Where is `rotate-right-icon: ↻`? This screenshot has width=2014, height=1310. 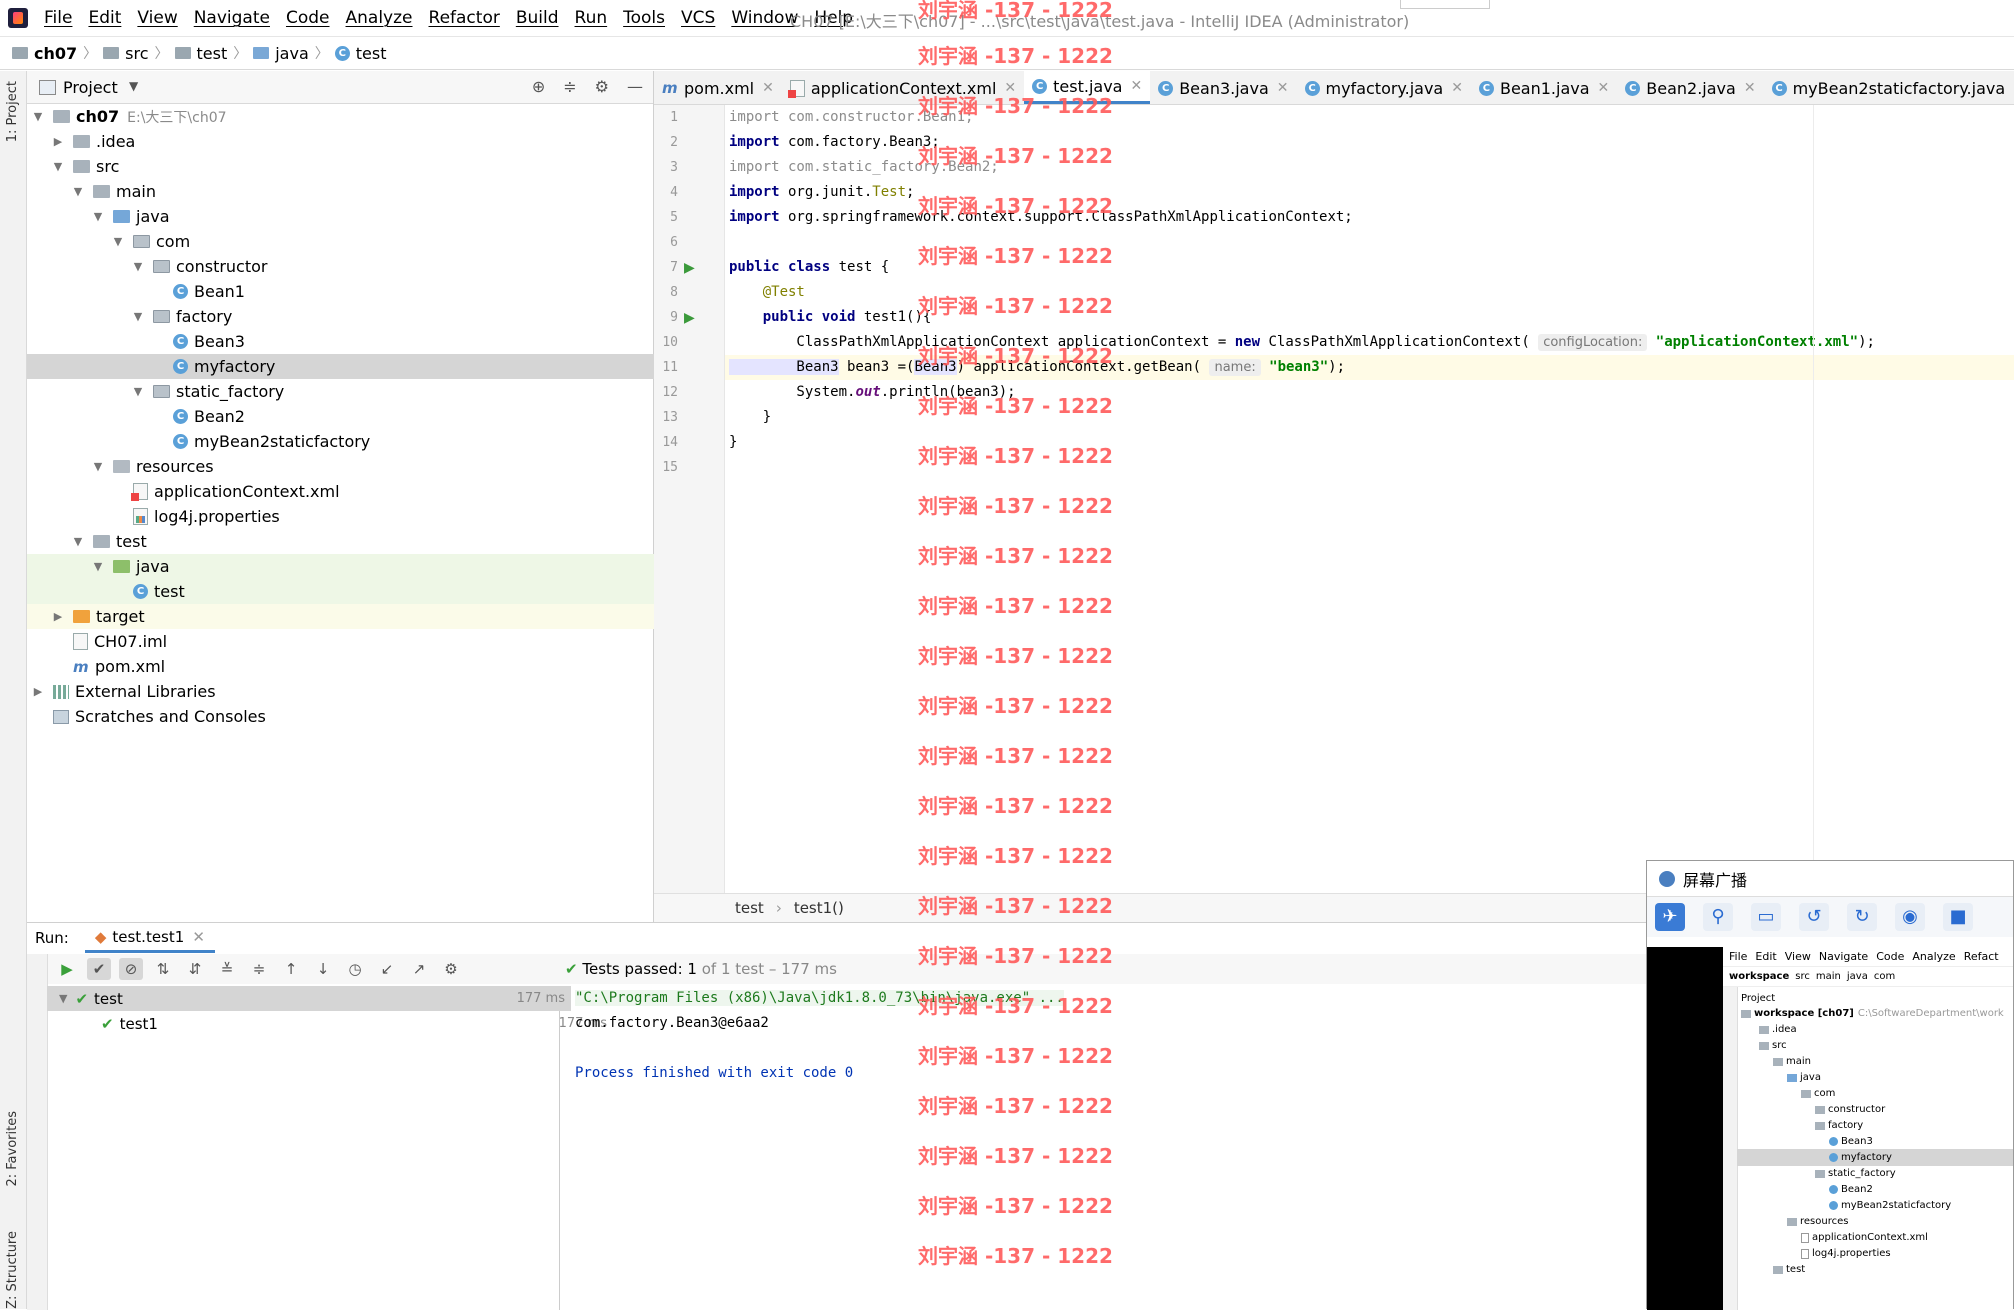
rotate-right-icon: ↻ is located at coordinates (1862, 917).